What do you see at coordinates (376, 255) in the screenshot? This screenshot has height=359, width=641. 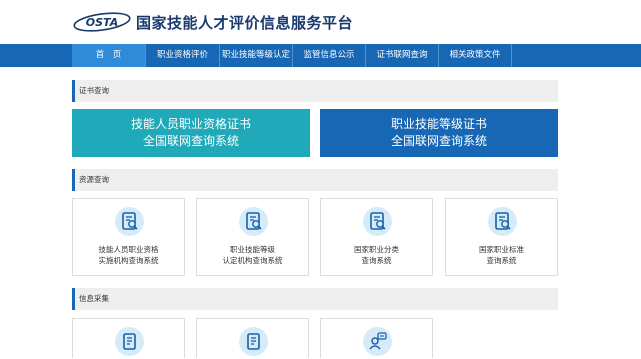 I see `card-label: 国家职业分类 查询系统` at bounding box center [376, 255].